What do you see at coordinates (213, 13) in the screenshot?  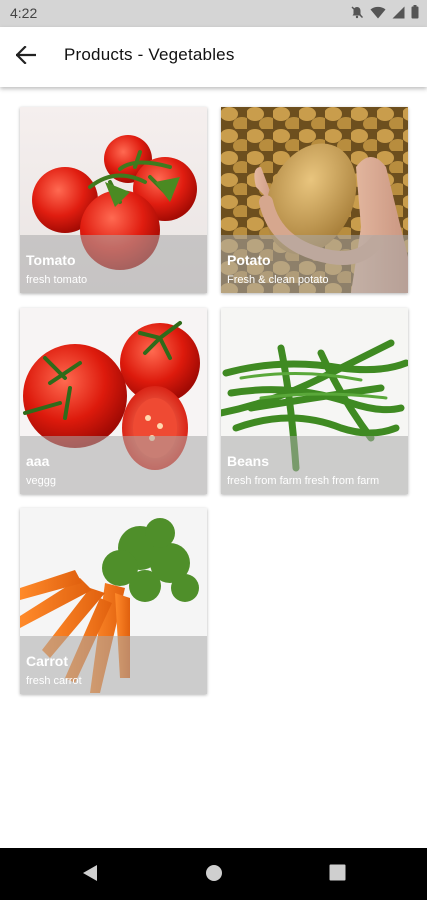 I see `status-bar: 4:22` at bounding box center [213, 13].